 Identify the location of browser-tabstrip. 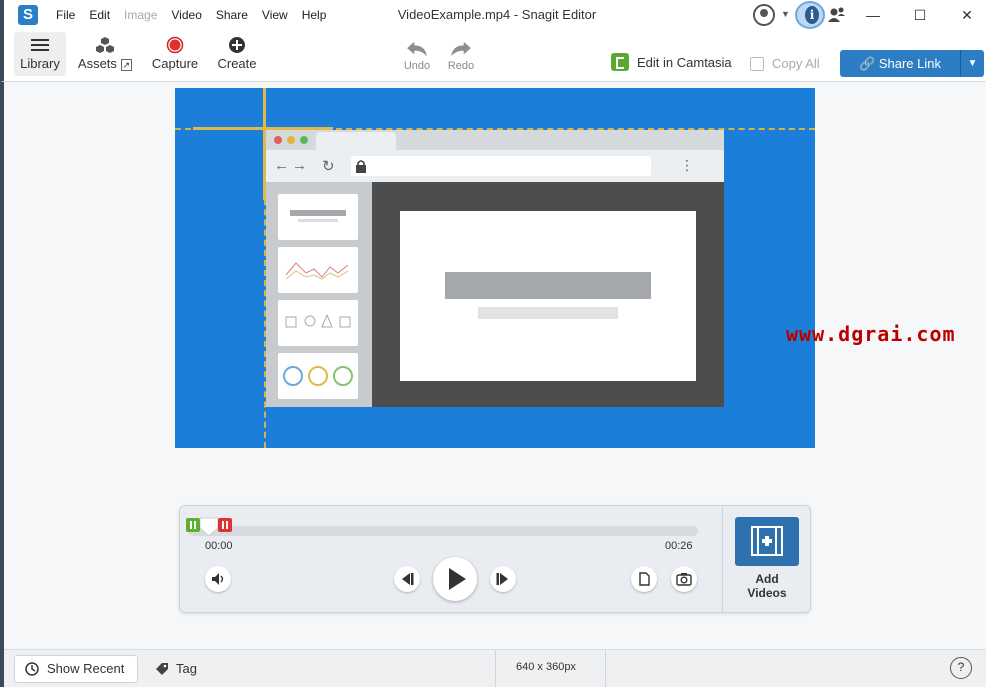
(495, 140).